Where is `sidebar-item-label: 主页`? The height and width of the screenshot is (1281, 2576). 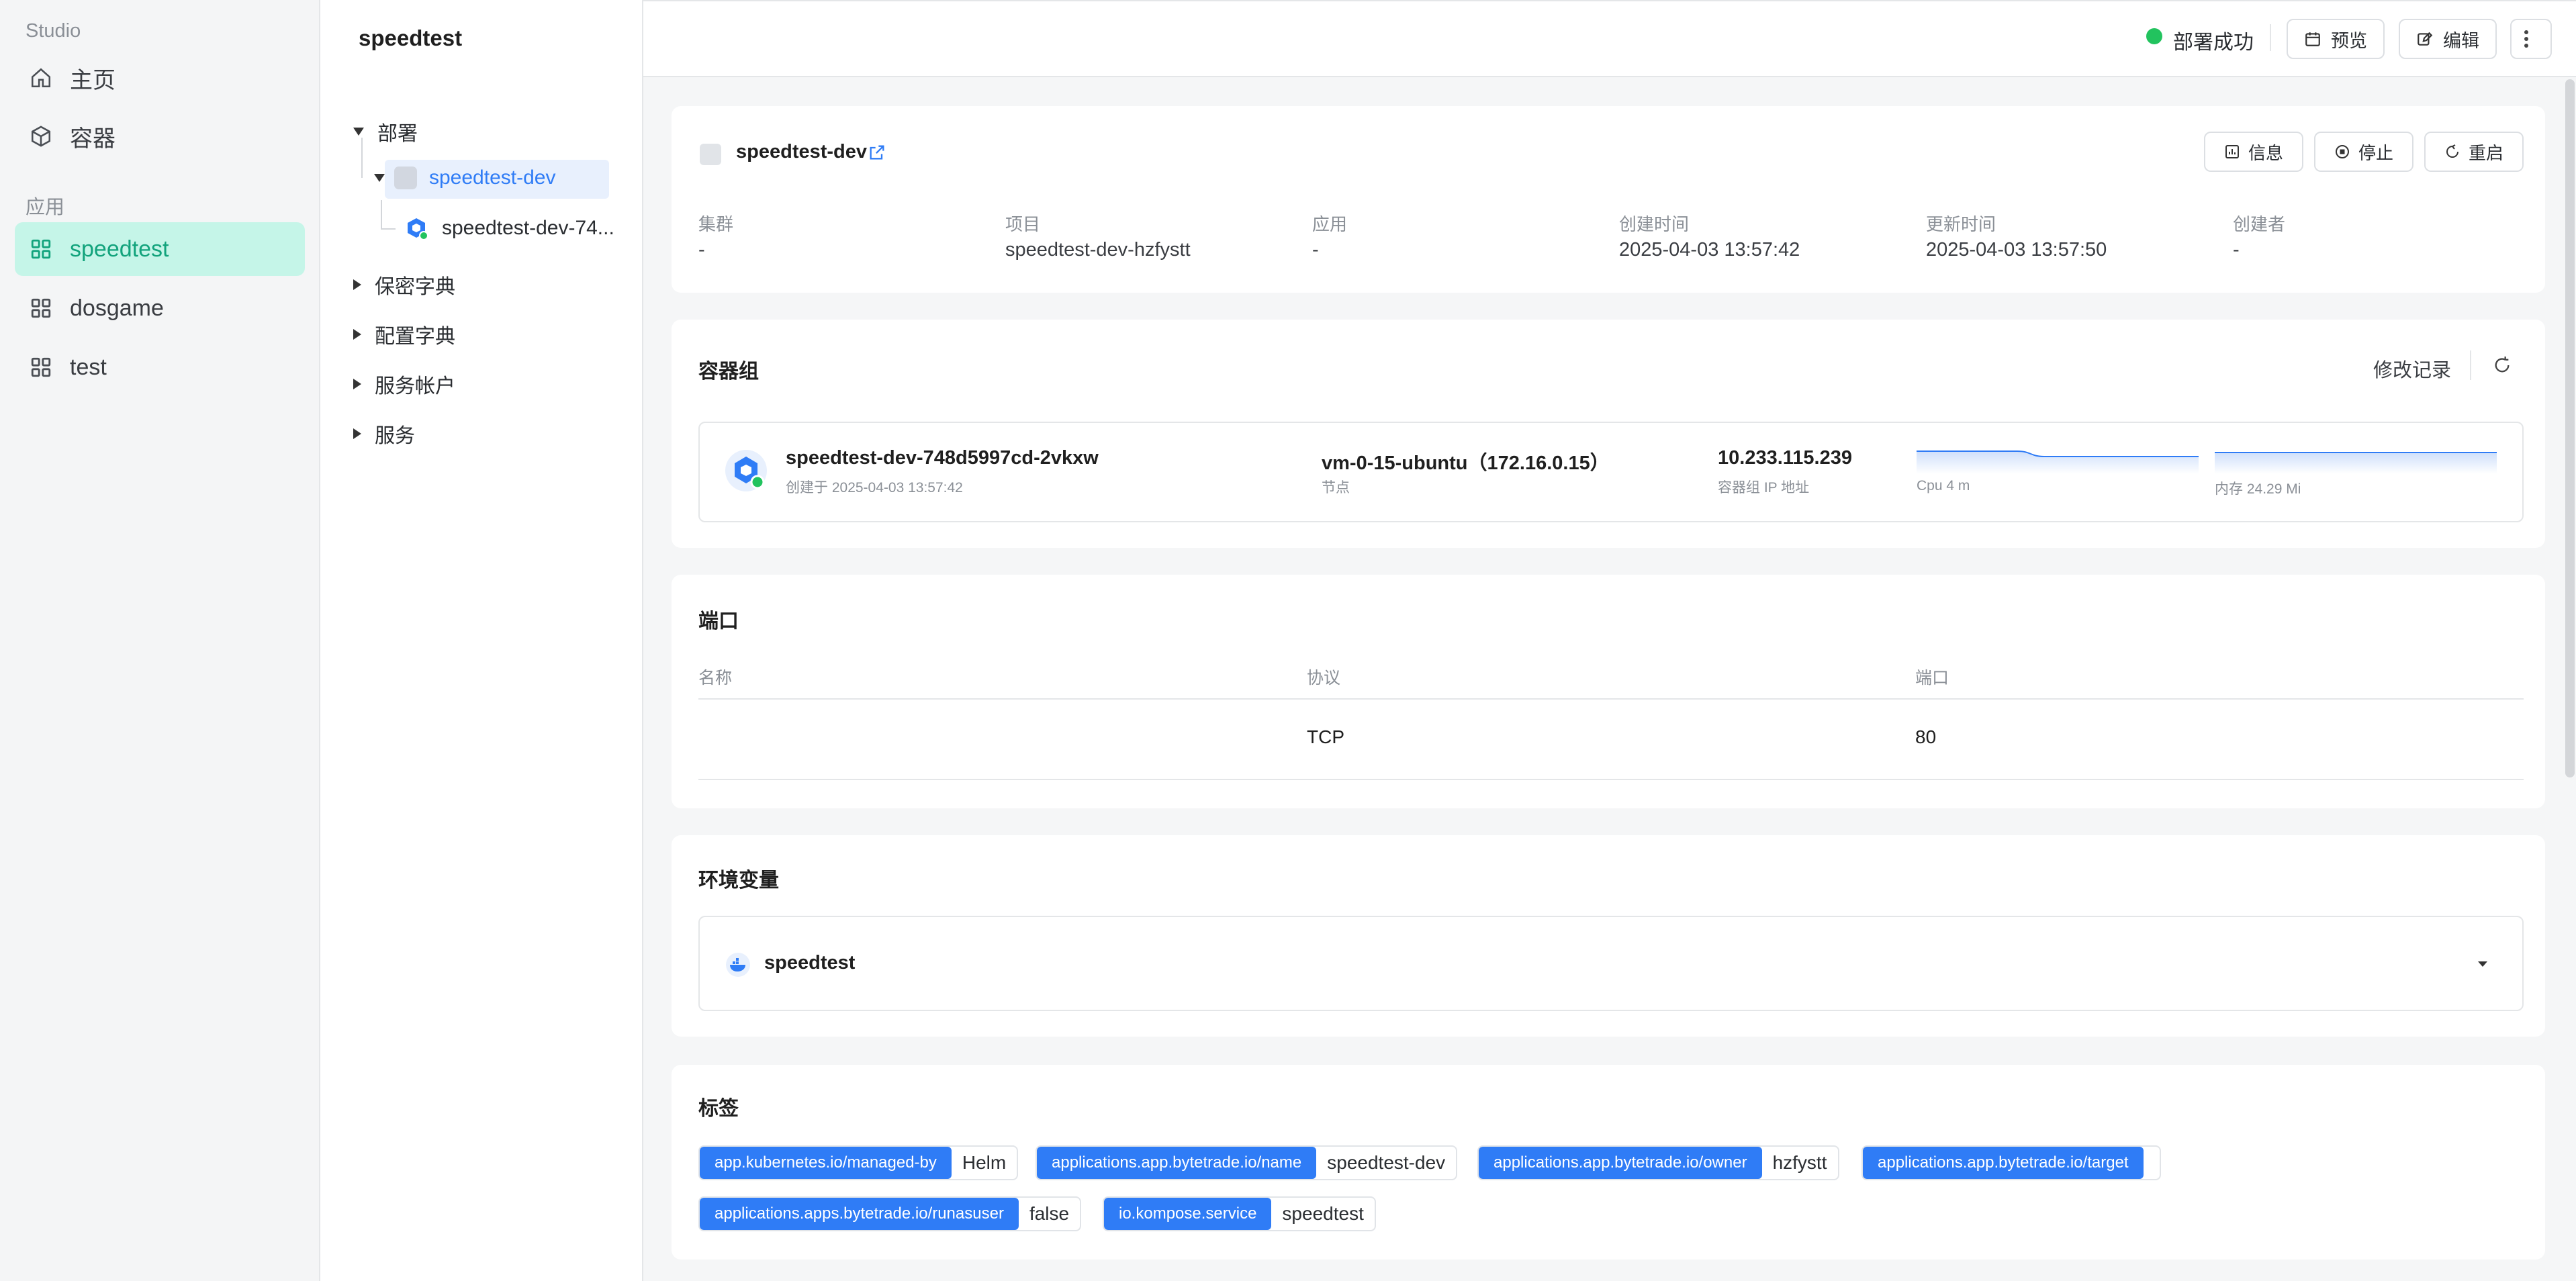
sidebar-item-label: 主页 is located at coordinates (93, 80).